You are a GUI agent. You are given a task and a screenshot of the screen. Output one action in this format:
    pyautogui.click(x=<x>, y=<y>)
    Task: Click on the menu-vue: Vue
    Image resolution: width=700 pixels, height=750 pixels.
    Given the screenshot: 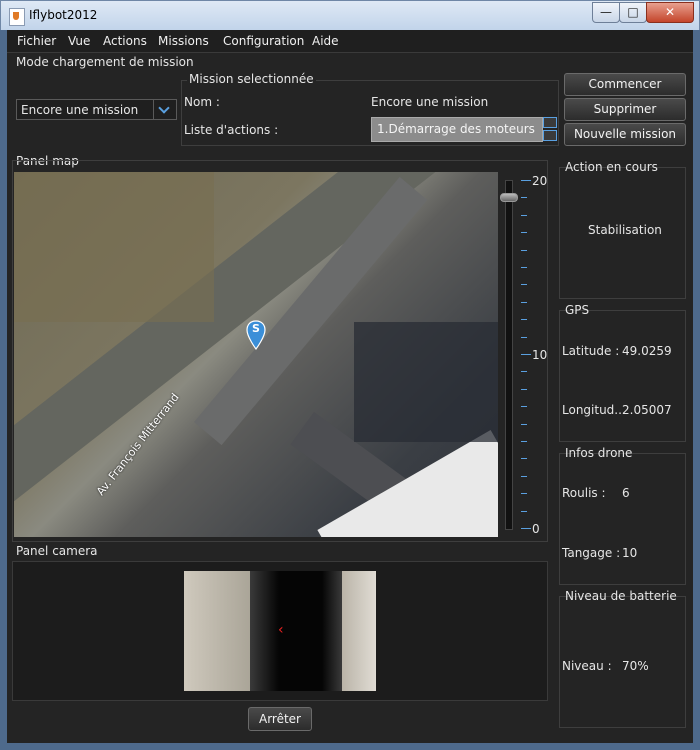 What is the action you would take?
    pyautogui.click(x=79, y=41)
    